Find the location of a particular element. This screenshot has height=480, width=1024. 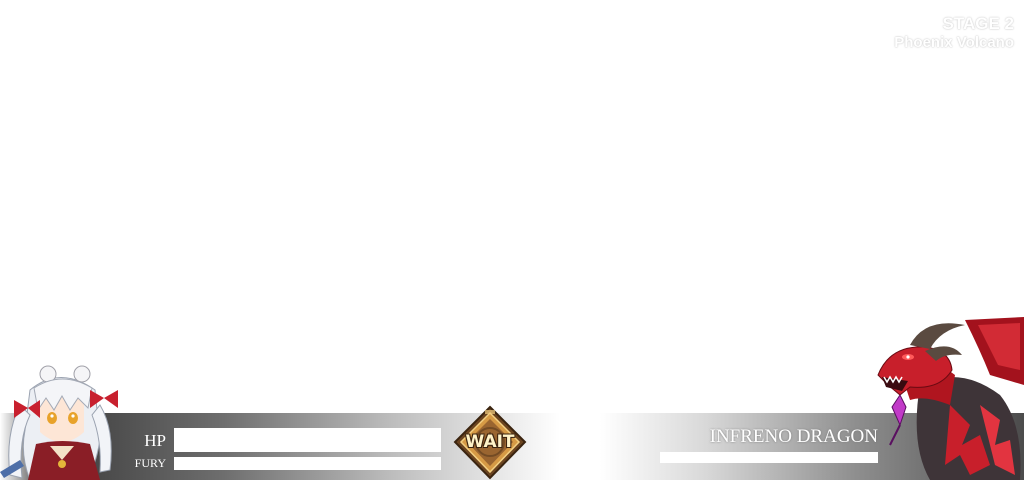

fury-label: FURY is located at coordinates (150, 463).